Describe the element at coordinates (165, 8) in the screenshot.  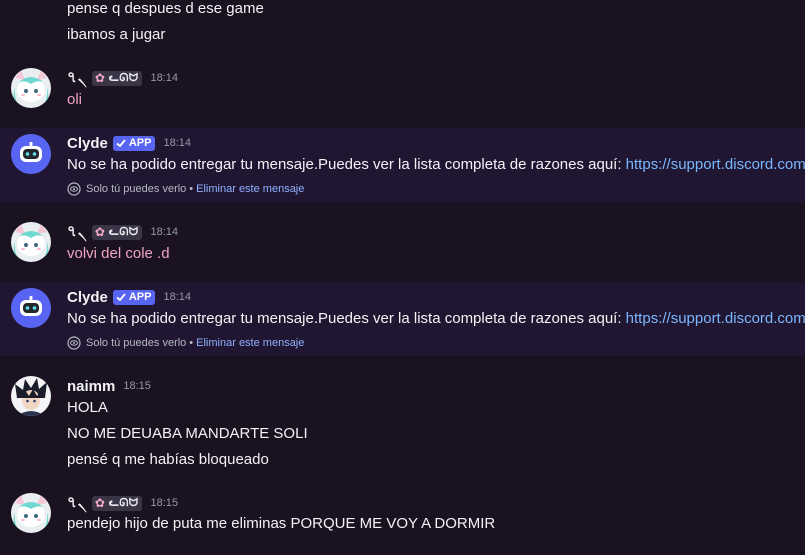
I see `message-text: pense q despues d ese game` at that location.